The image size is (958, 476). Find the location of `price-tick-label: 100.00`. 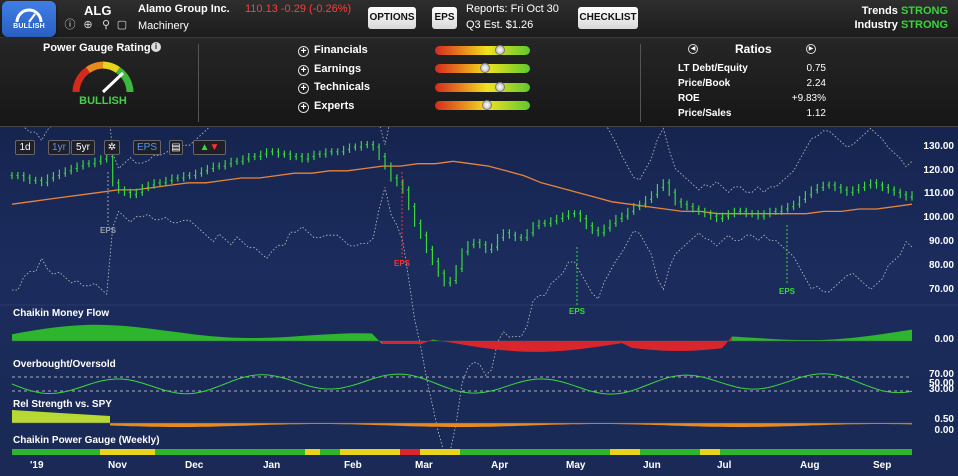

price-tick-label: 100.00 is located at coordinates (938, 217).